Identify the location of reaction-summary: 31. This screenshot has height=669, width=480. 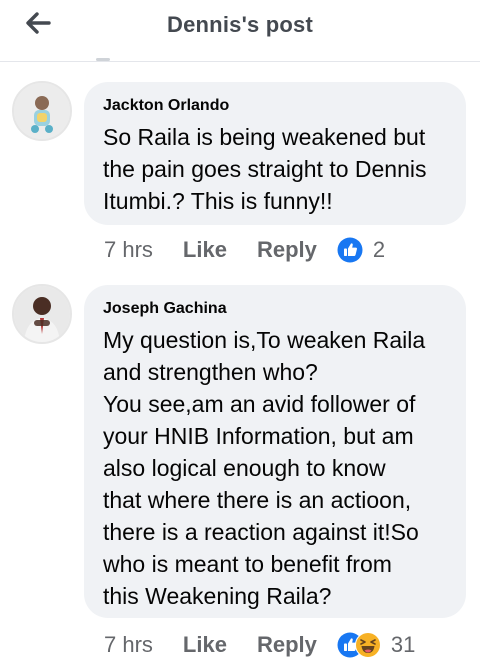
(376, 645).